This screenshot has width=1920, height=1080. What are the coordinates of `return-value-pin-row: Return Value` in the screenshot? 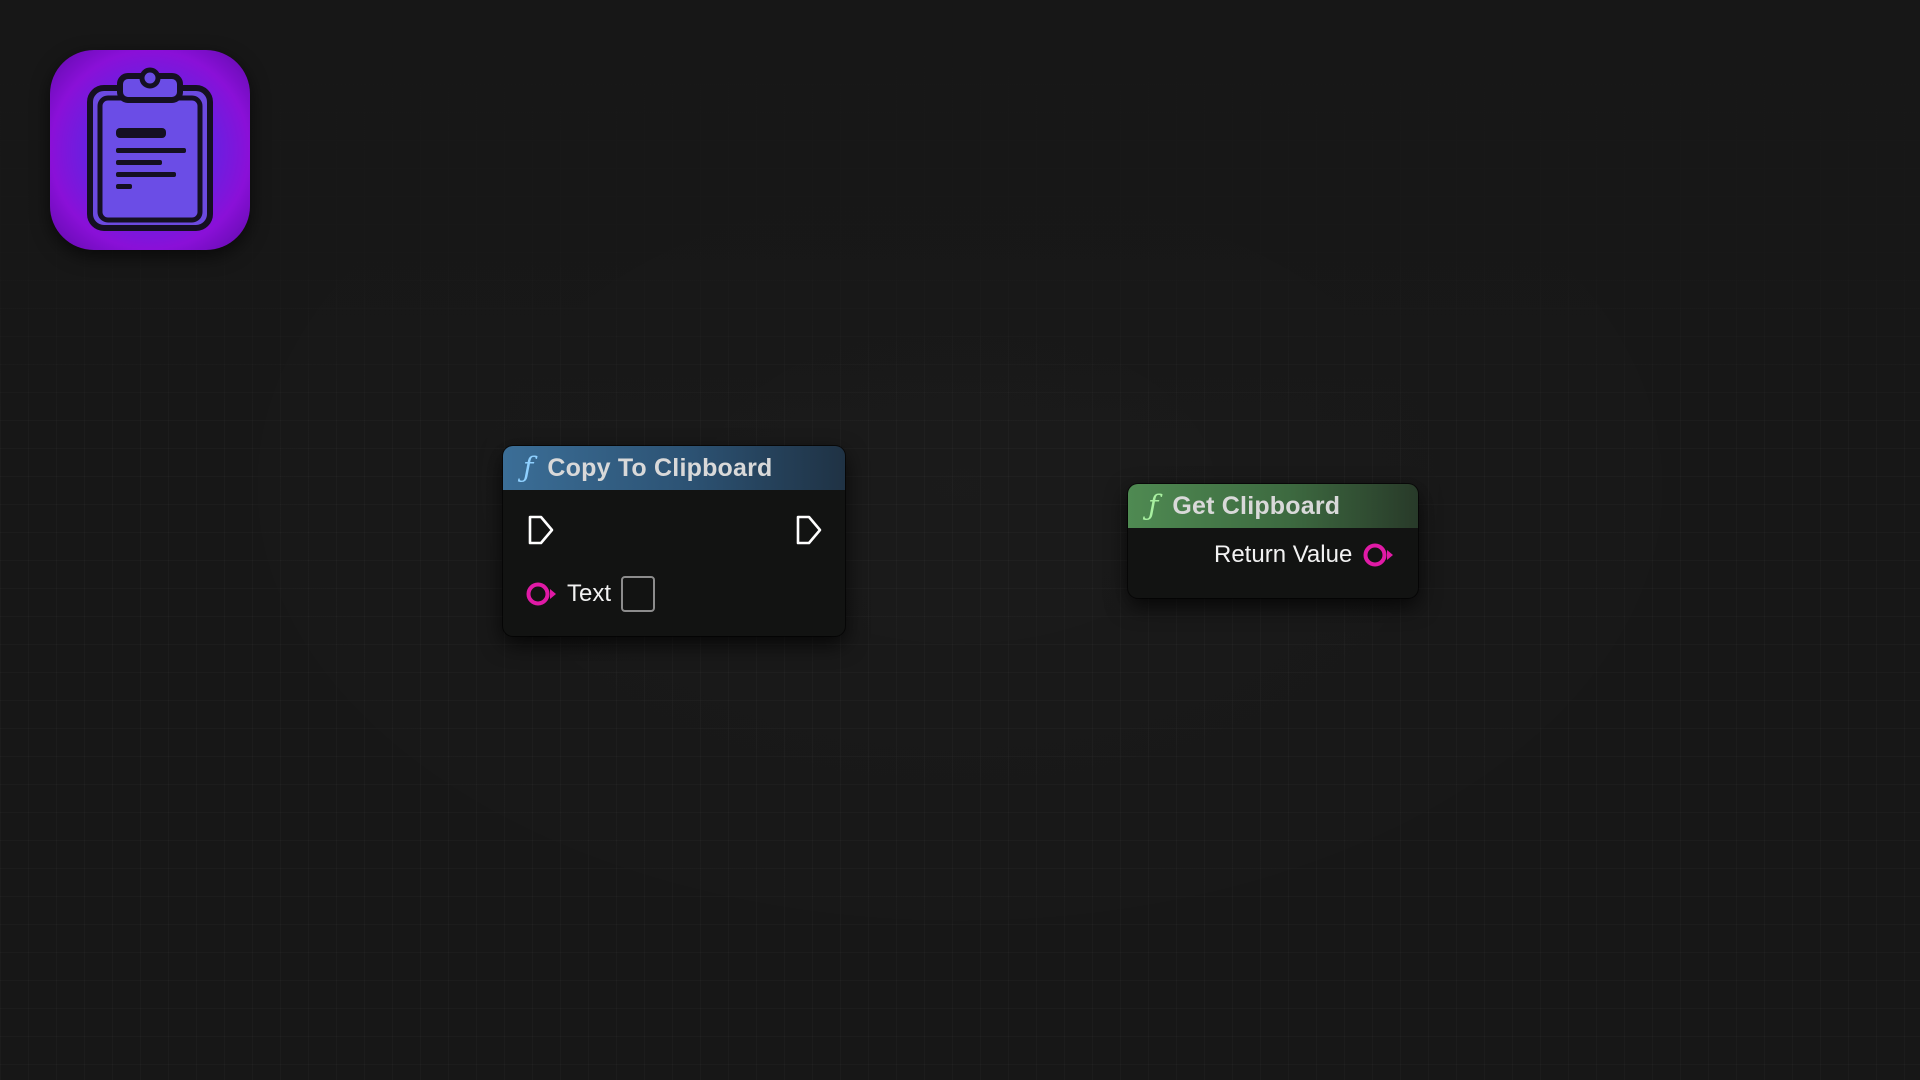 It's located at (1304, 555).